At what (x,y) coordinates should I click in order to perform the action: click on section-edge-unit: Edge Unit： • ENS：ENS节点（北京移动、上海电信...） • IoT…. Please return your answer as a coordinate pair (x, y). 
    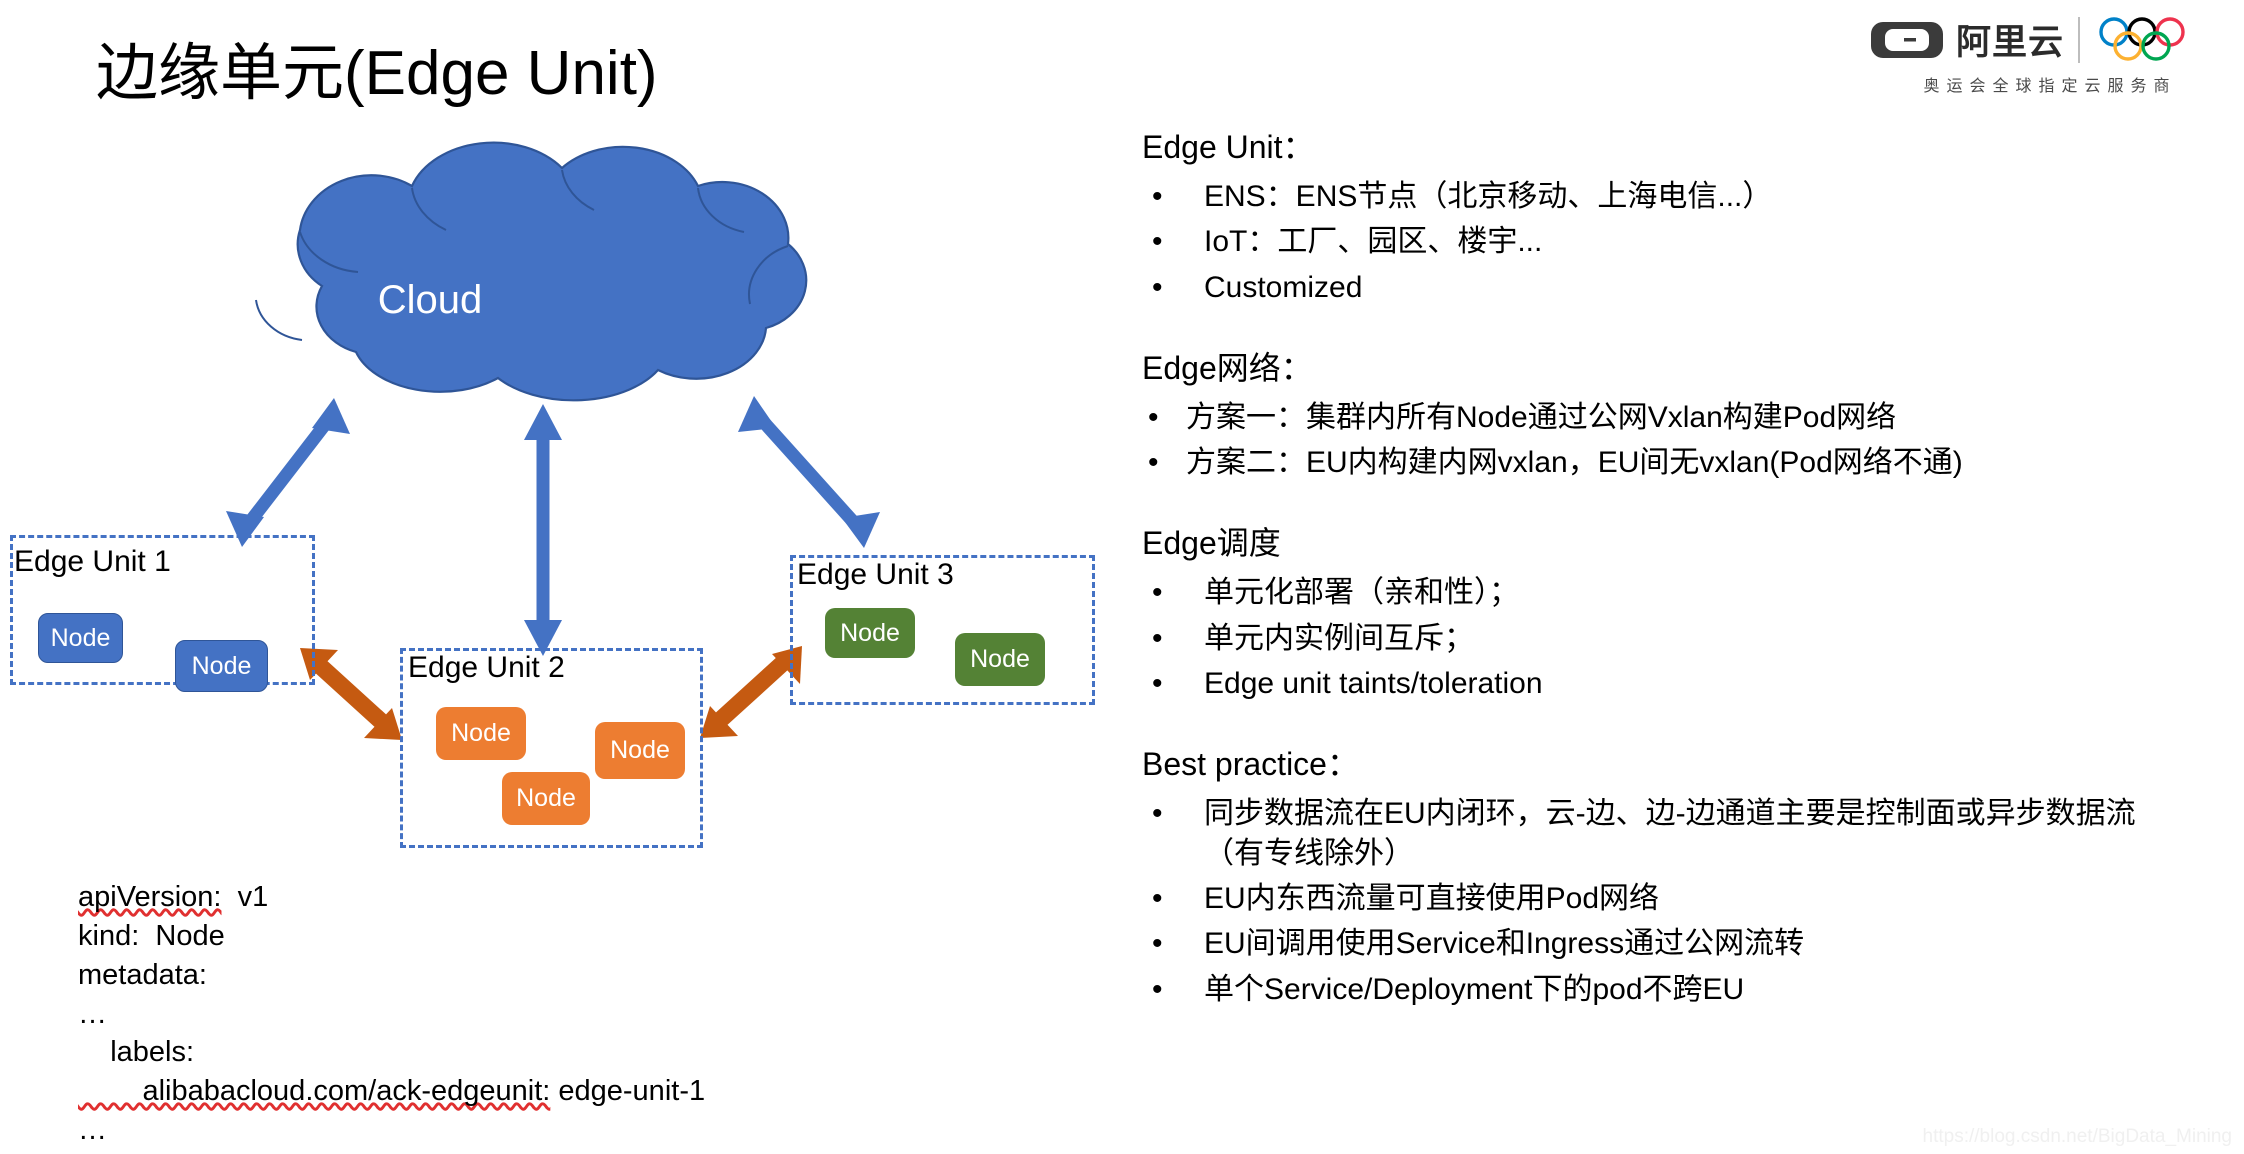
    Looking at the image, I should click on (1682, 215).